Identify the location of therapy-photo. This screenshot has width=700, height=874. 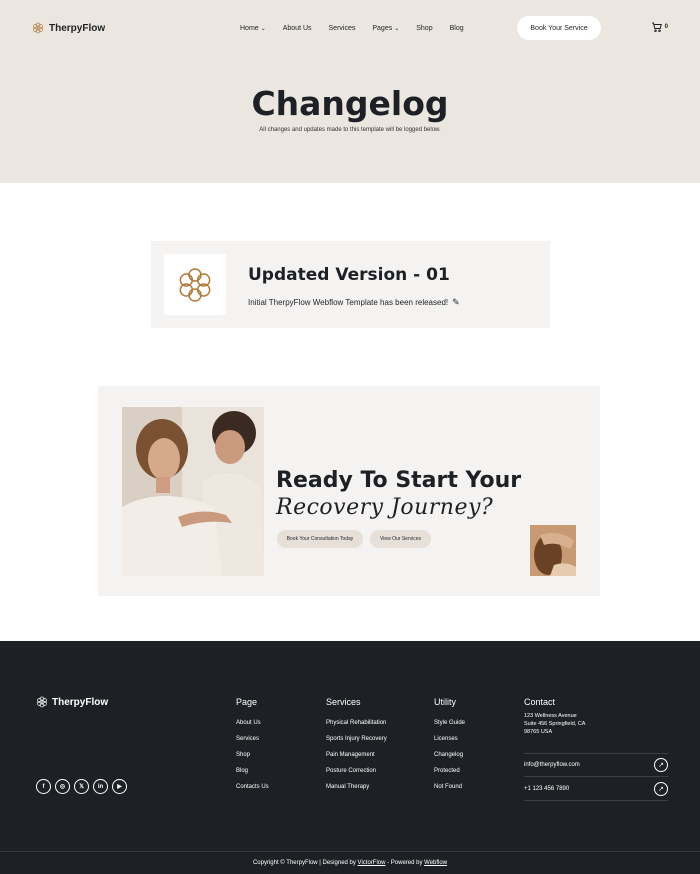
(193, 491).